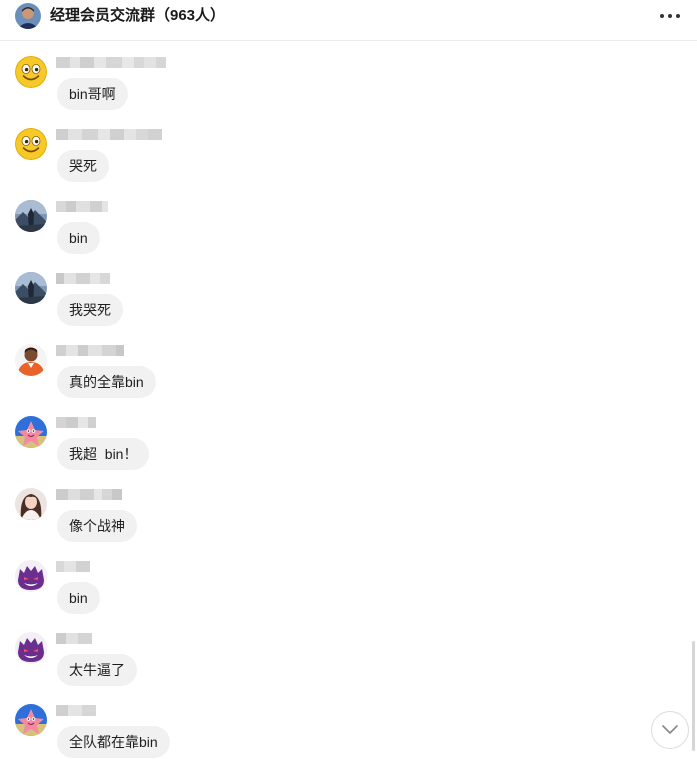  Describe the element at coordinates (320, 449) in the screenshot. I see `chat-message: 我超 bin！` at that location.